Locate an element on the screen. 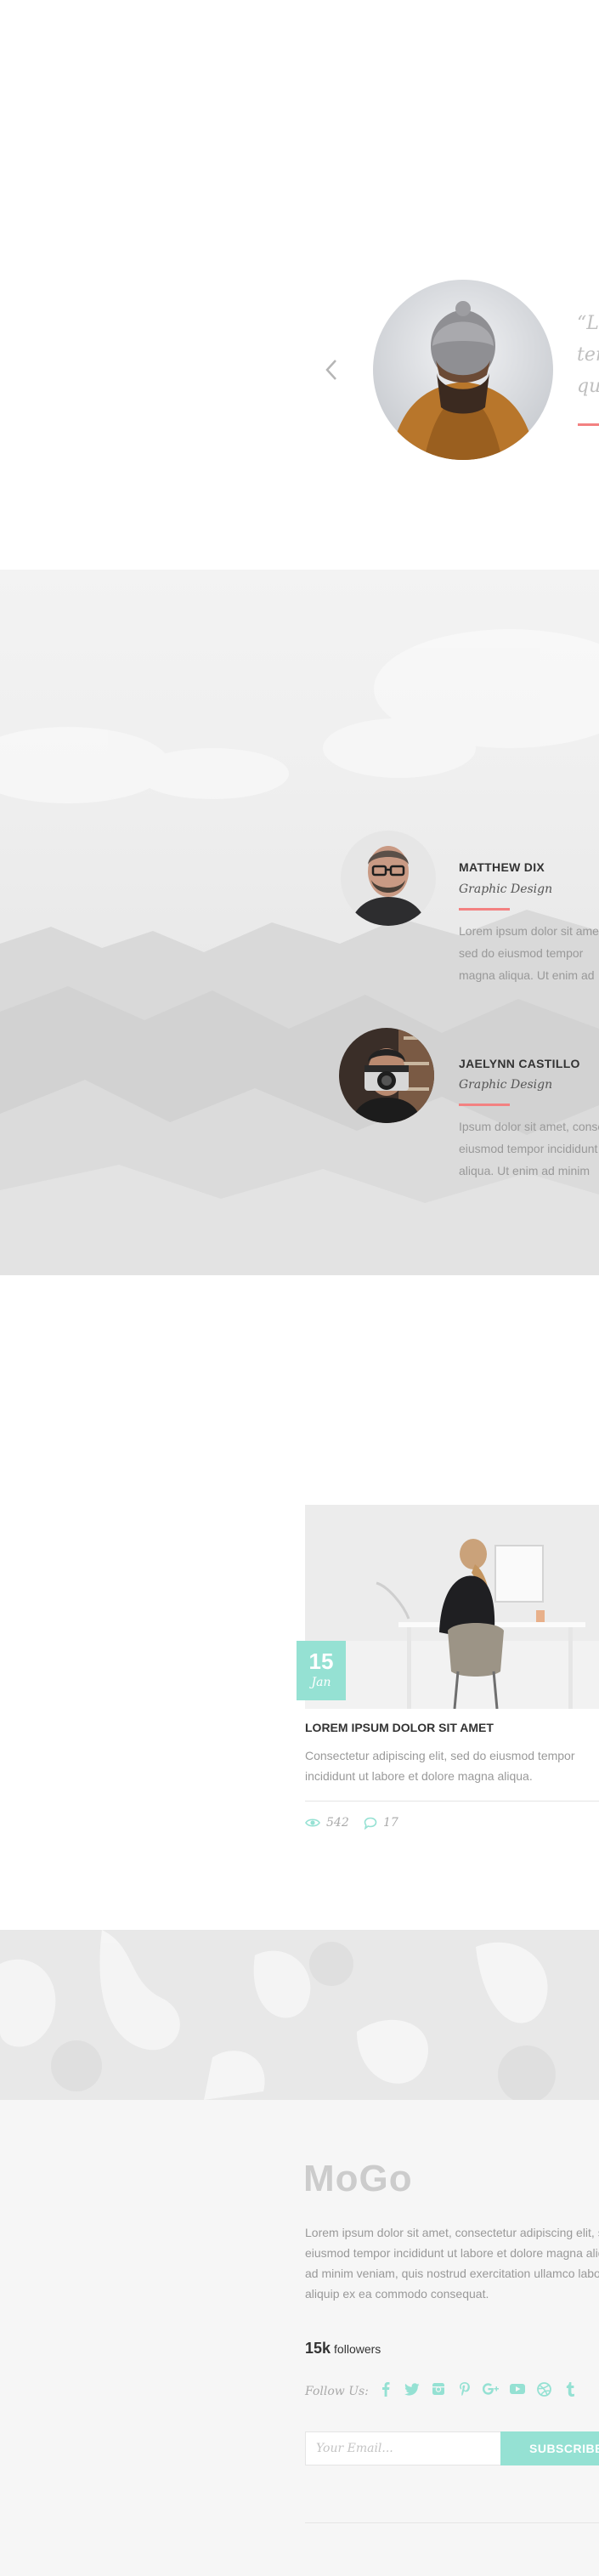 The width and height of the screenshot is (599, 2576). follow-us-label: Follow Us: is located at coordinates (337, 2392).